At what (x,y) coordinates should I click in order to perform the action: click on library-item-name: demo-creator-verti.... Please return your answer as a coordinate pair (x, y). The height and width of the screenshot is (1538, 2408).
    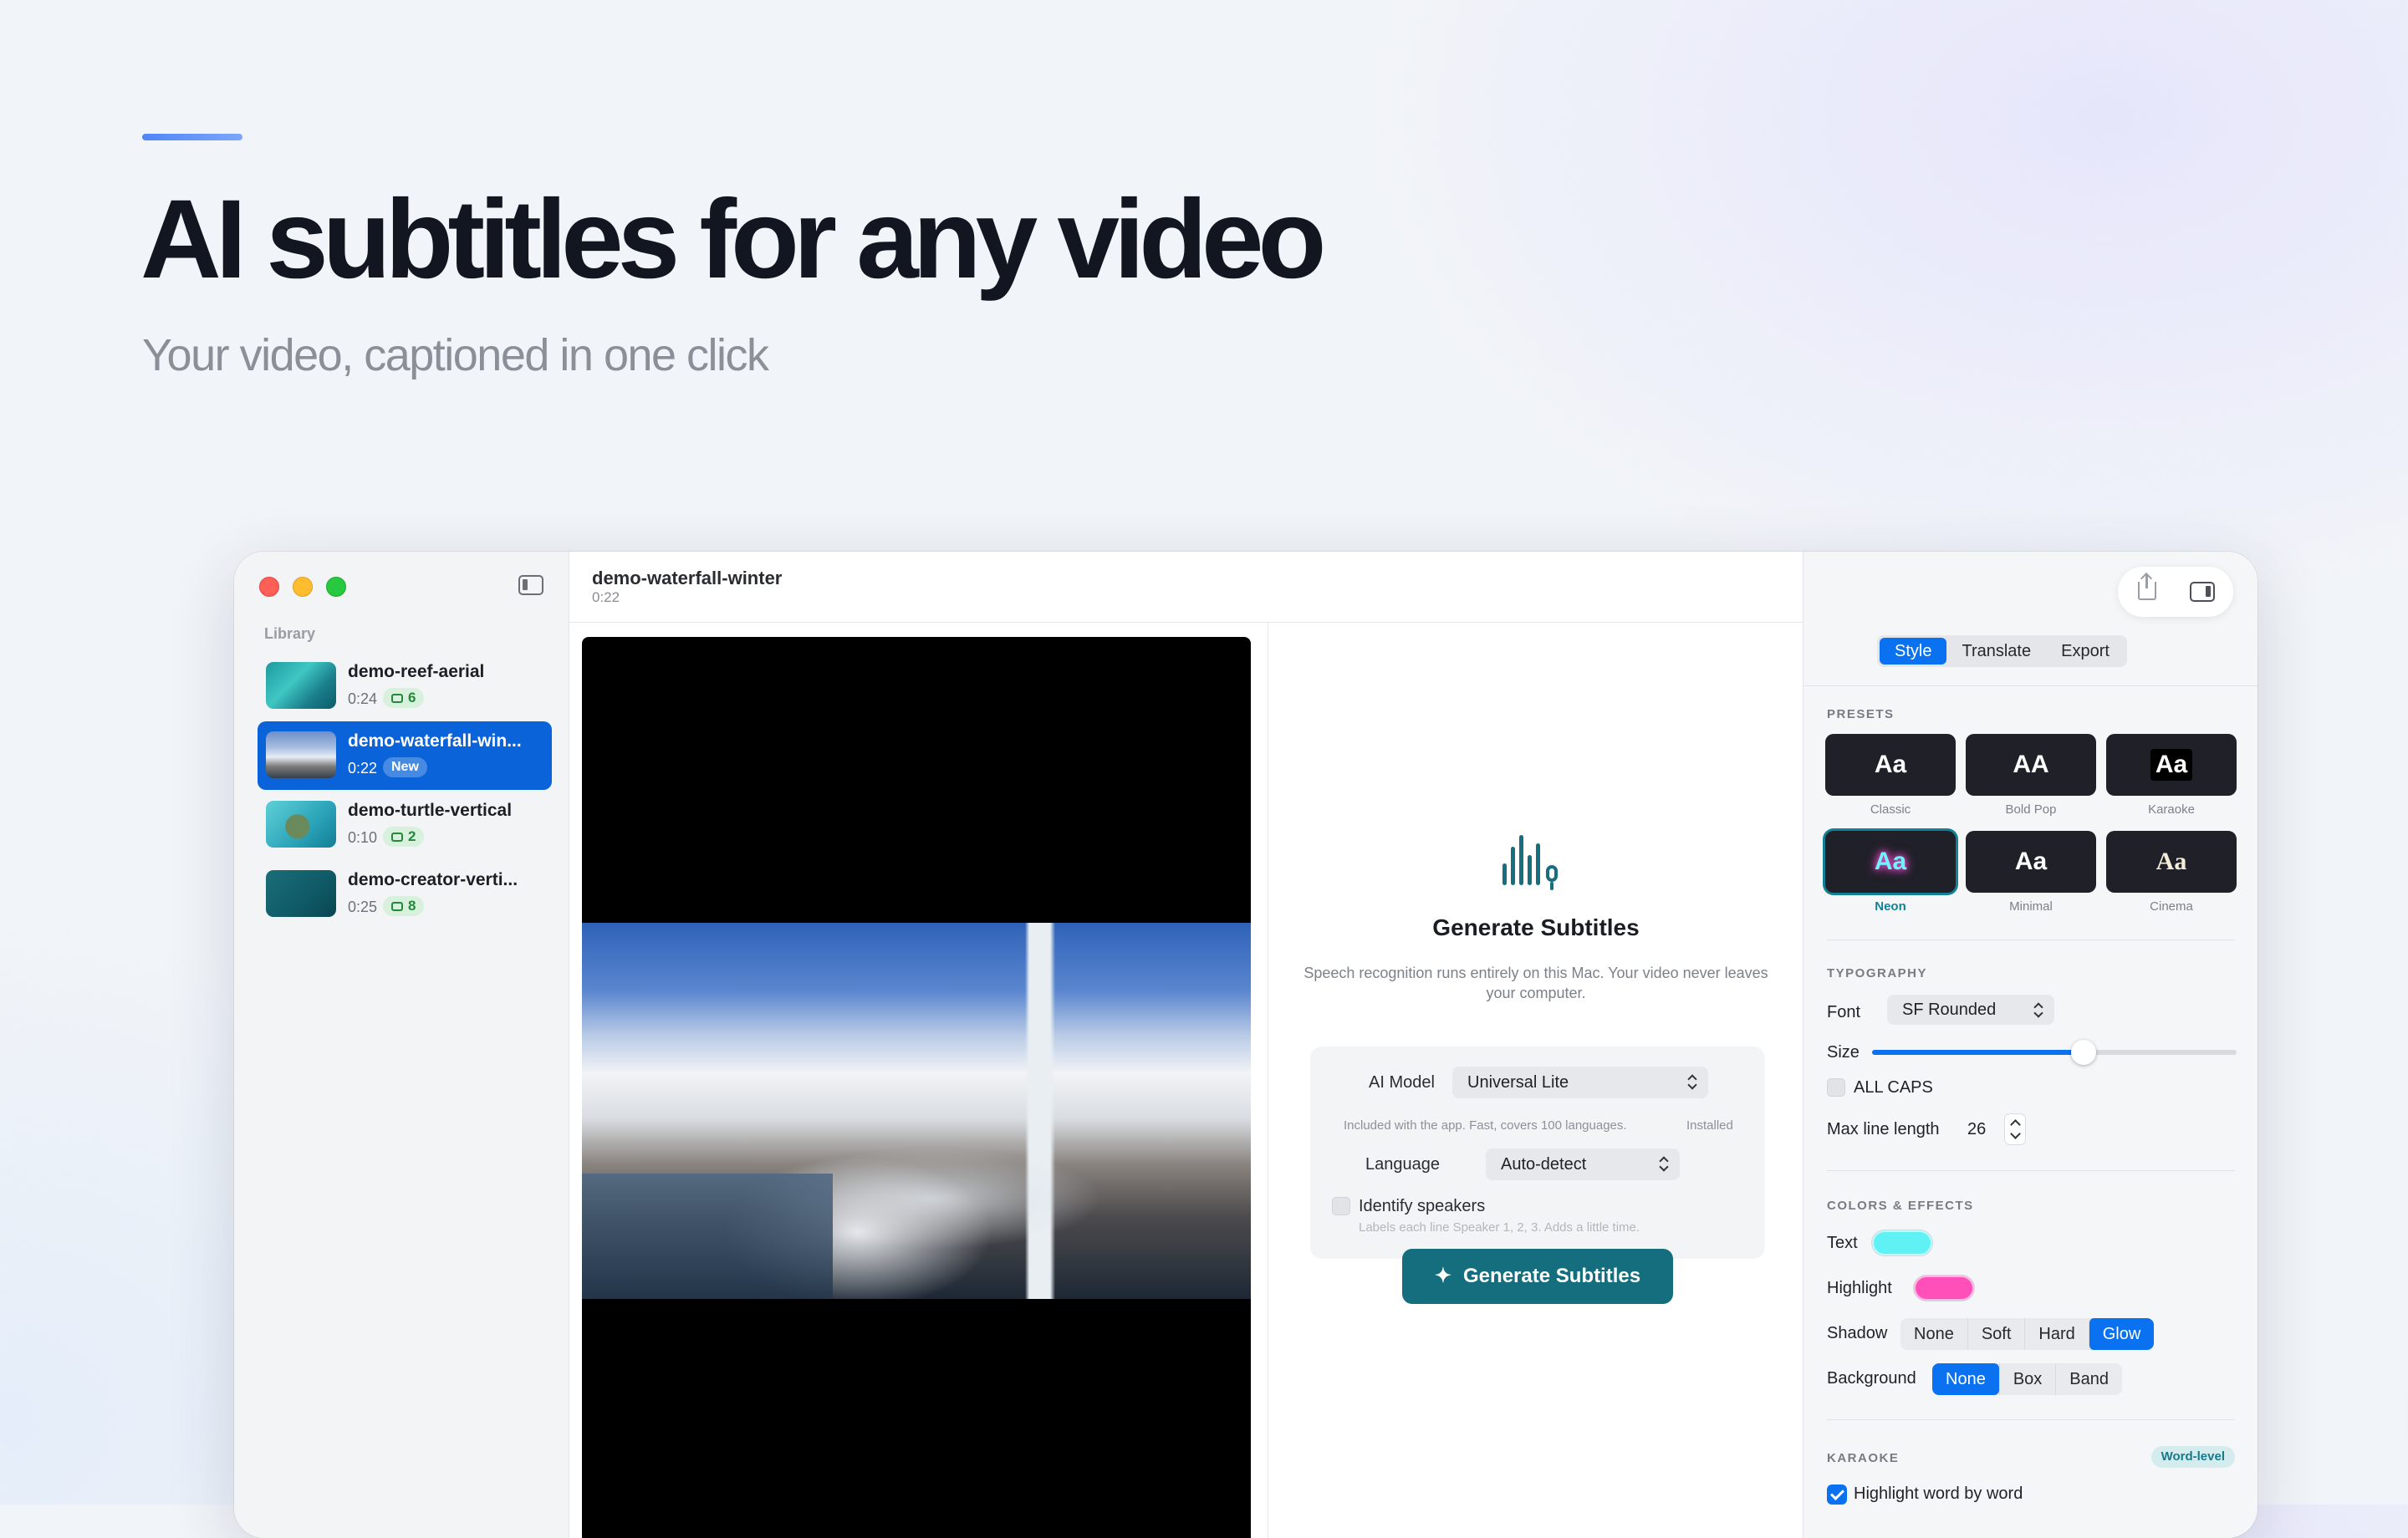
    Looking at the image, I should click on (433, 880).